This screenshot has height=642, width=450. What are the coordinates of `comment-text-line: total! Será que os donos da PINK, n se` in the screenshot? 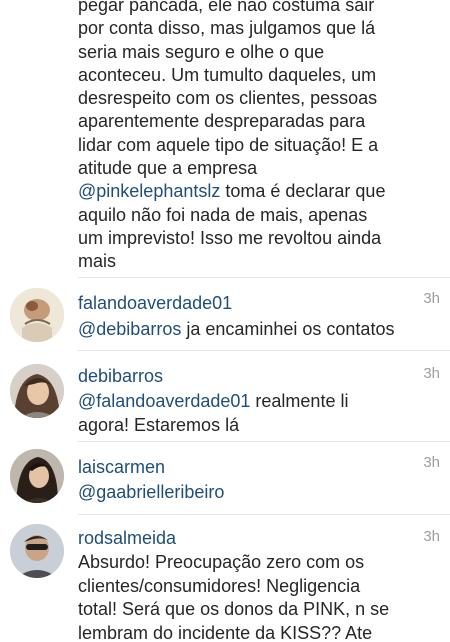 It's located at (234, 609).